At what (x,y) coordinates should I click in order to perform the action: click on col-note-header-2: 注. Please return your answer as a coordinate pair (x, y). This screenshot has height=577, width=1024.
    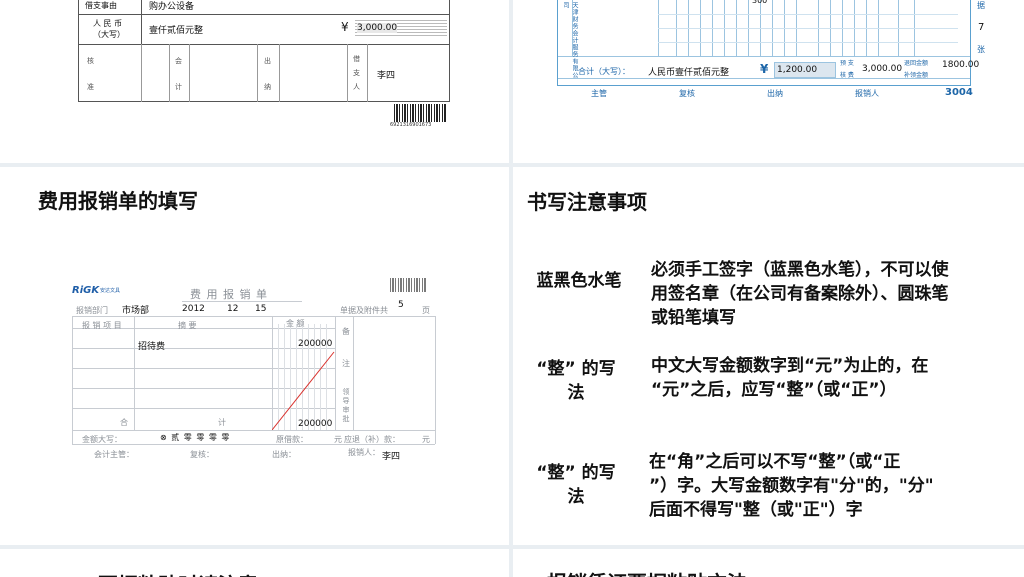
    Looking at the image, I should click on (346, 363).